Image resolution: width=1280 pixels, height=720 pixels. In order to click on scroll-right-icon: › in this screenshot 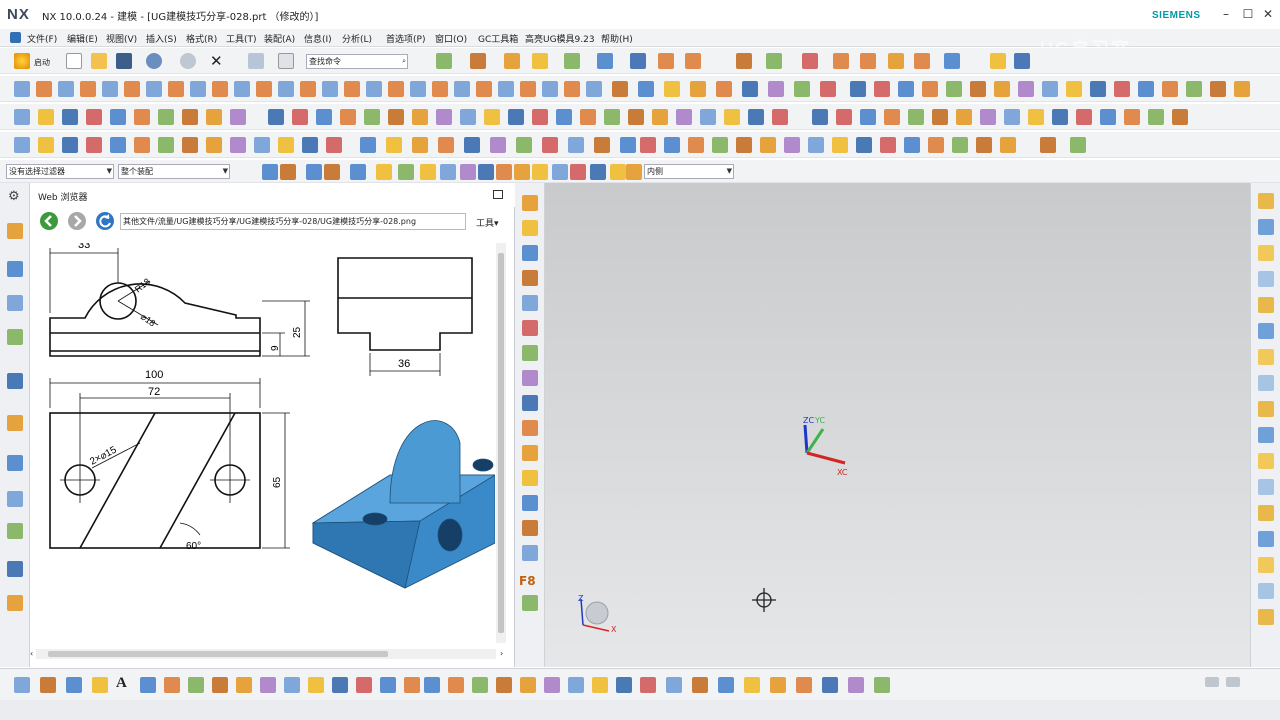, I will do `click(501, 653)`.